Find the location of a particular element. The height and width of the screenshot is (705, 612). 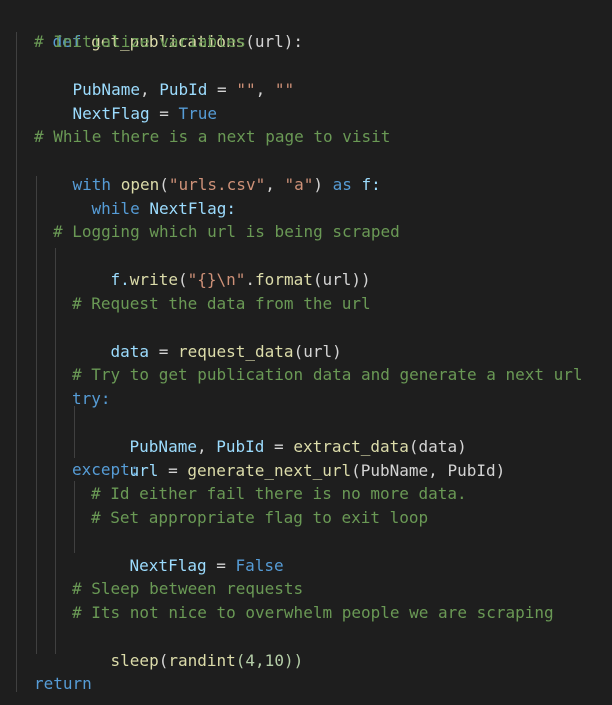

function-request-data: request_data is located at coordinates (235, 351).